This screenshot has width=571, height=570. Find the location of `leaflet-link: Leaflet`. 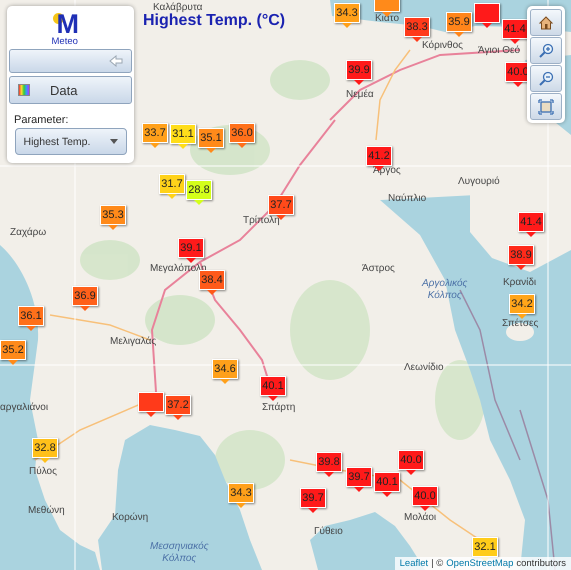

leaflet-link: Leaflet is located at coordinates (414, 563).